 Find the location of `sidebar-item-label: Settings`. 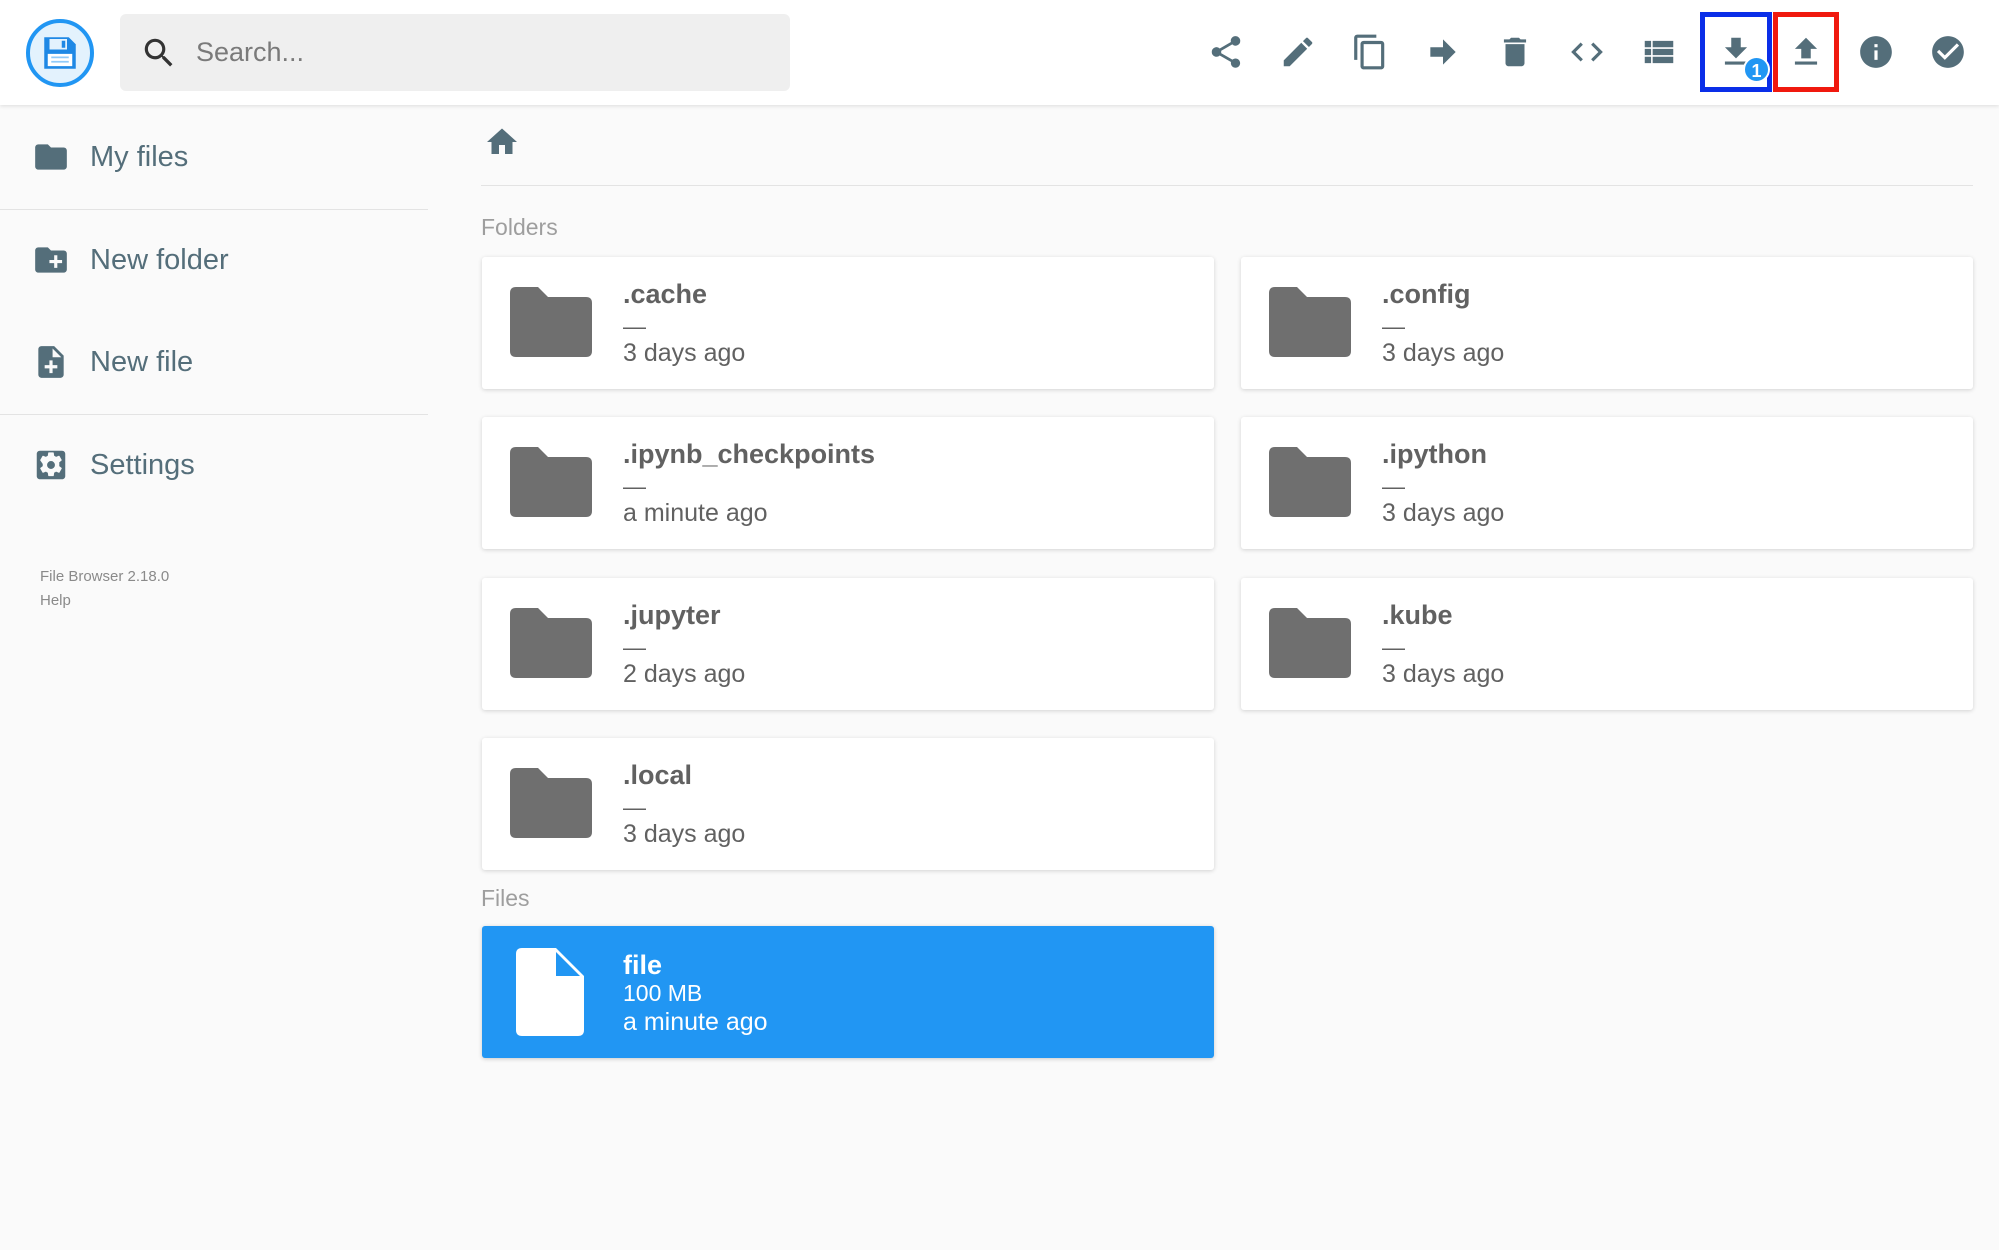

sidebar-item-label: Settings is located at coordinates (142, 464).